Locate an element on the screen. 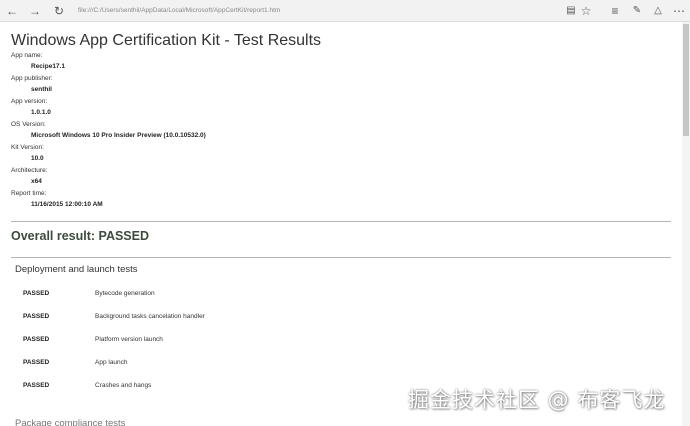 The height and width of the screenshot is (426, 690). more-icon: ⋯ is located at coordinates (679, 11).